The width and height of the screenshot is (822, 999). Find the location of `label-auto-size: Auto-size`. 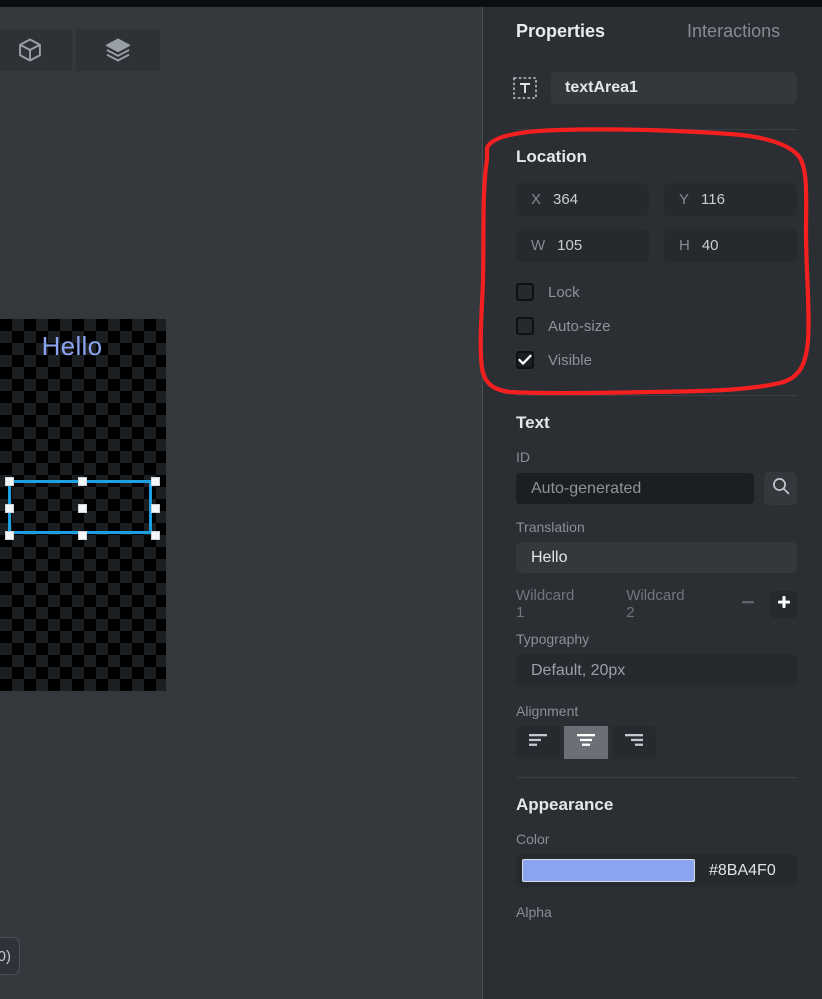

label-auto-size: Auto-size is located at coordinates (579, 326).